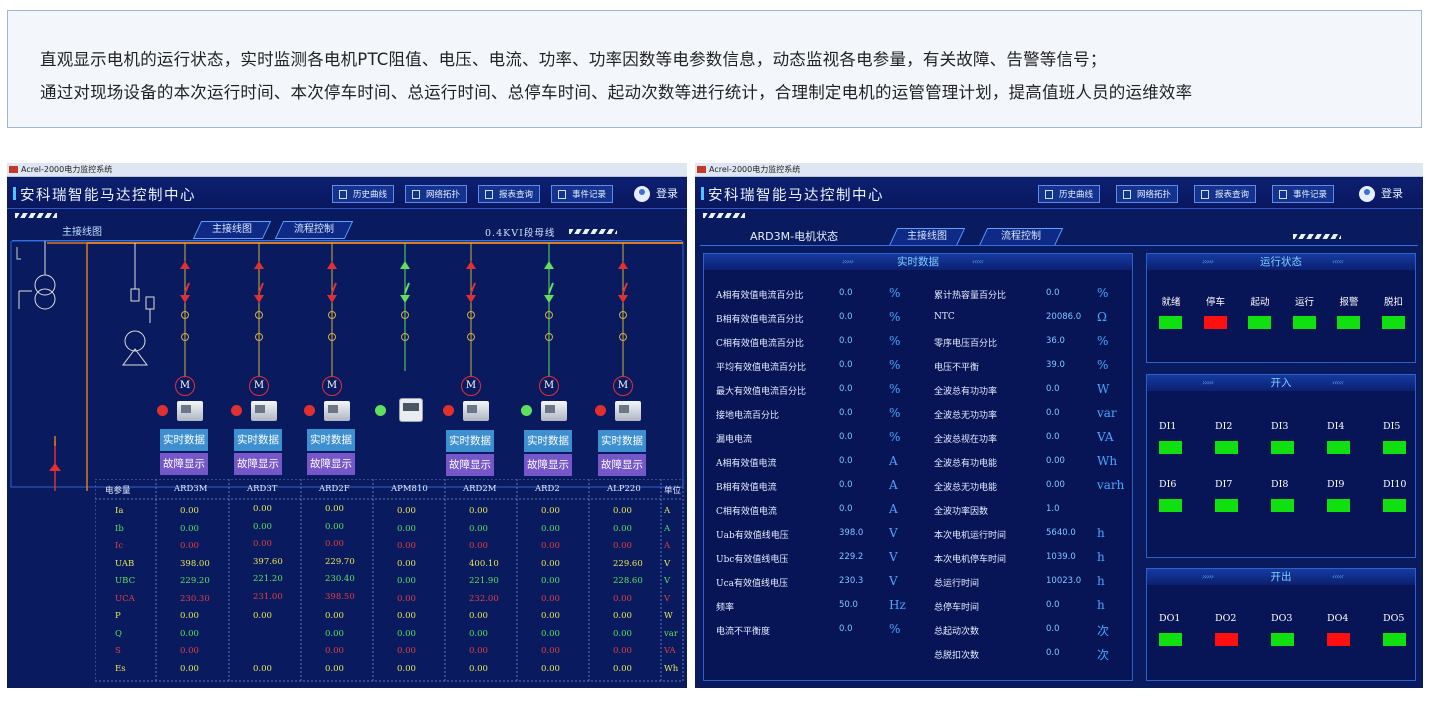 This screenshot has width=1439, height=705. I want to click on header-unit: 单位, so click(673, 491).